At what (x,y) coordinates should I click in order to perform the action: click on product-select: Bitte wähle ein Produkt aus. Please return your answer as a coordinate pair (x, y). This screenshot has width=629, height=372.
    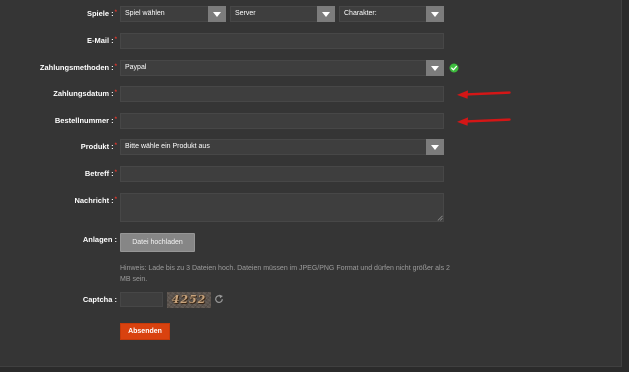
    Looking at the image, I should click on (282, 147).